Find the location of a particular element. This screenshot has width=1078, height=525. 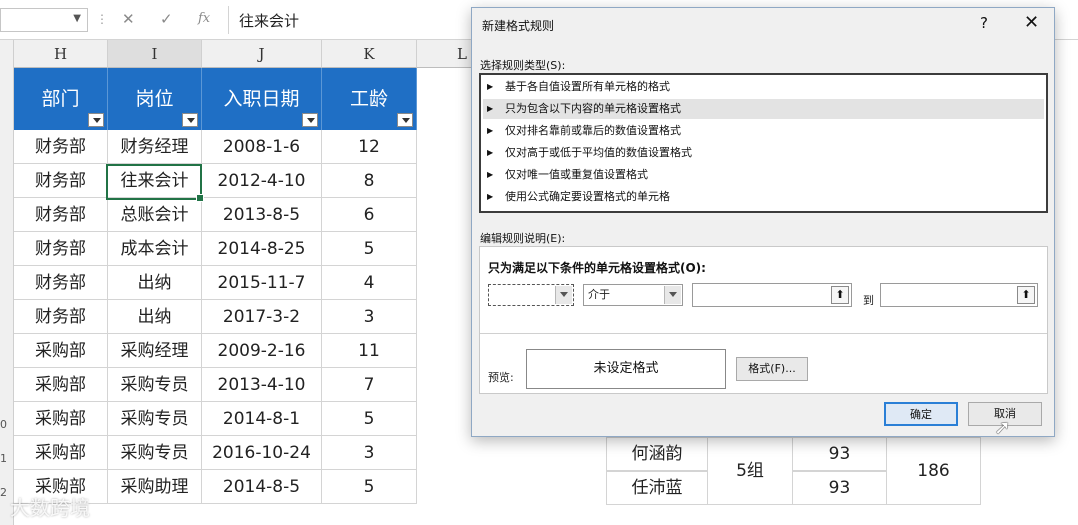

table-cell: 11 is located at coordinates (369, 351).